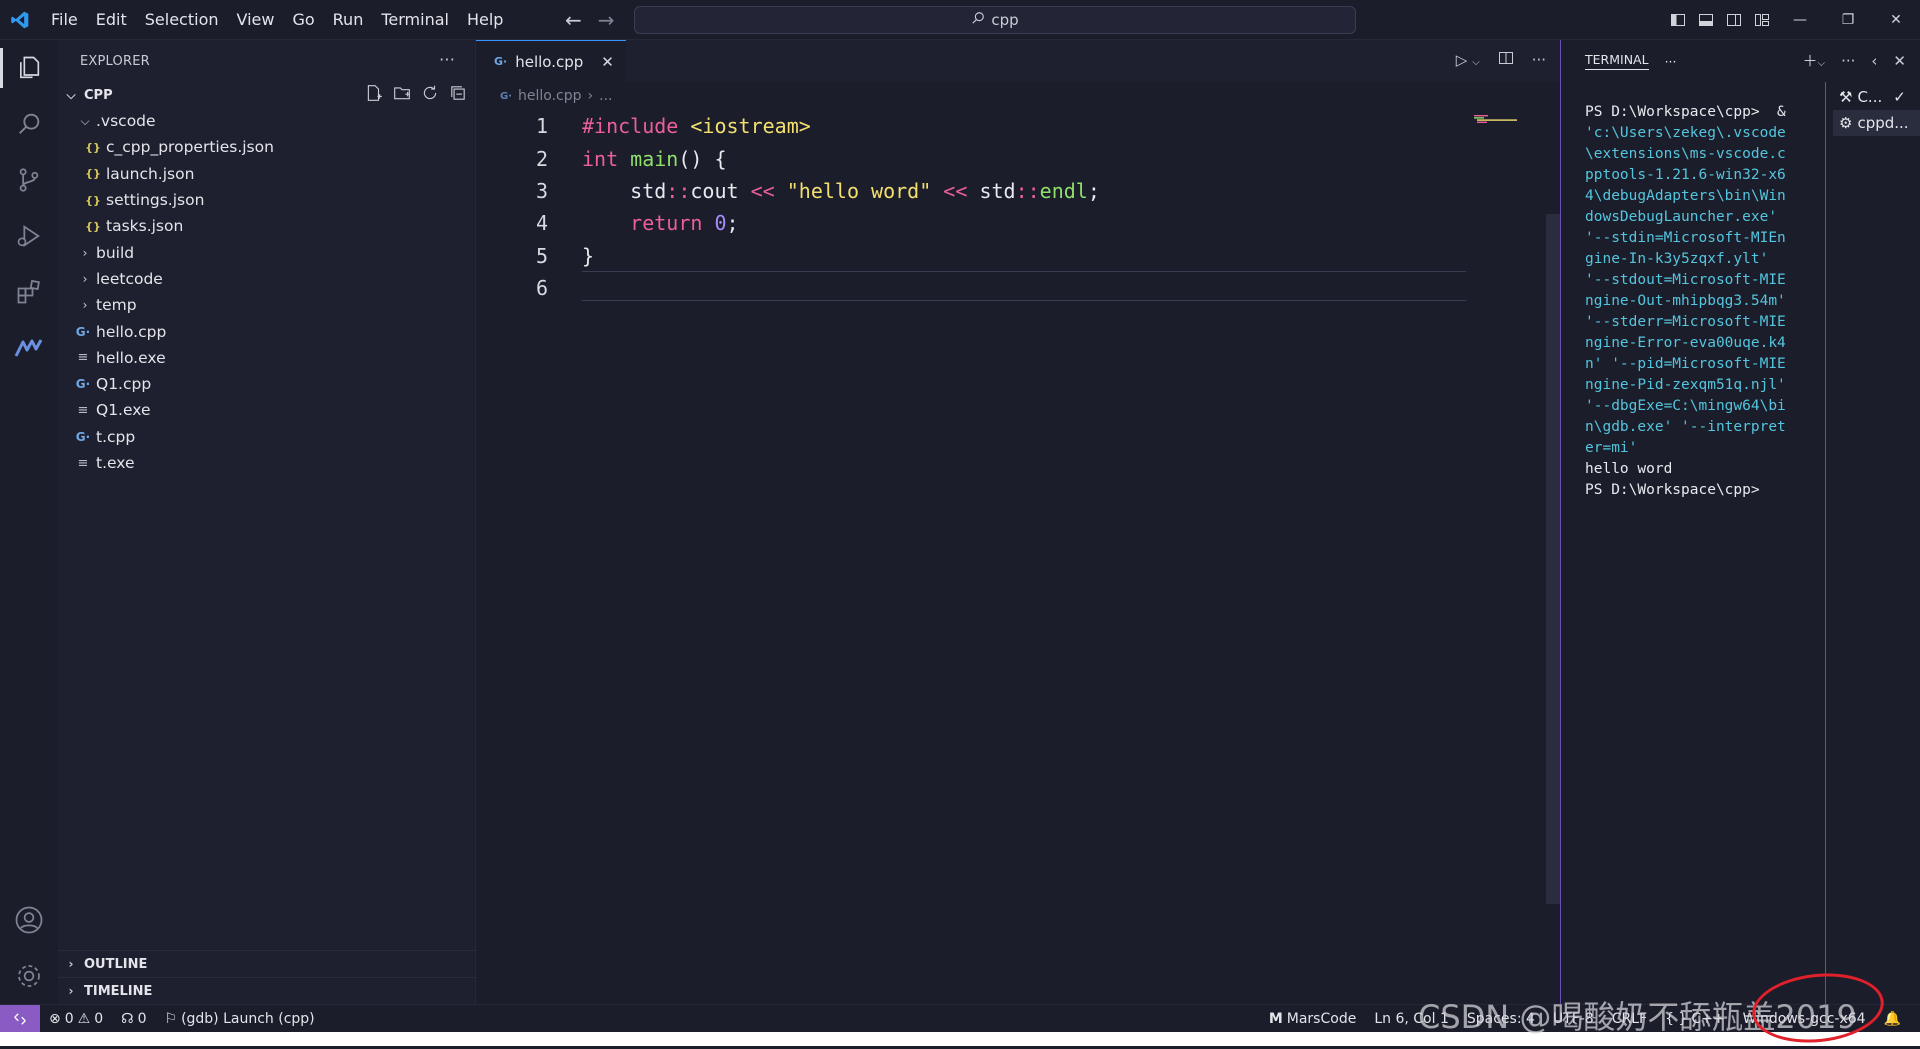  Describe the element at coordinates (133, 1019) in the screenshot. I see `ports-status: ☊ 0` at that location.